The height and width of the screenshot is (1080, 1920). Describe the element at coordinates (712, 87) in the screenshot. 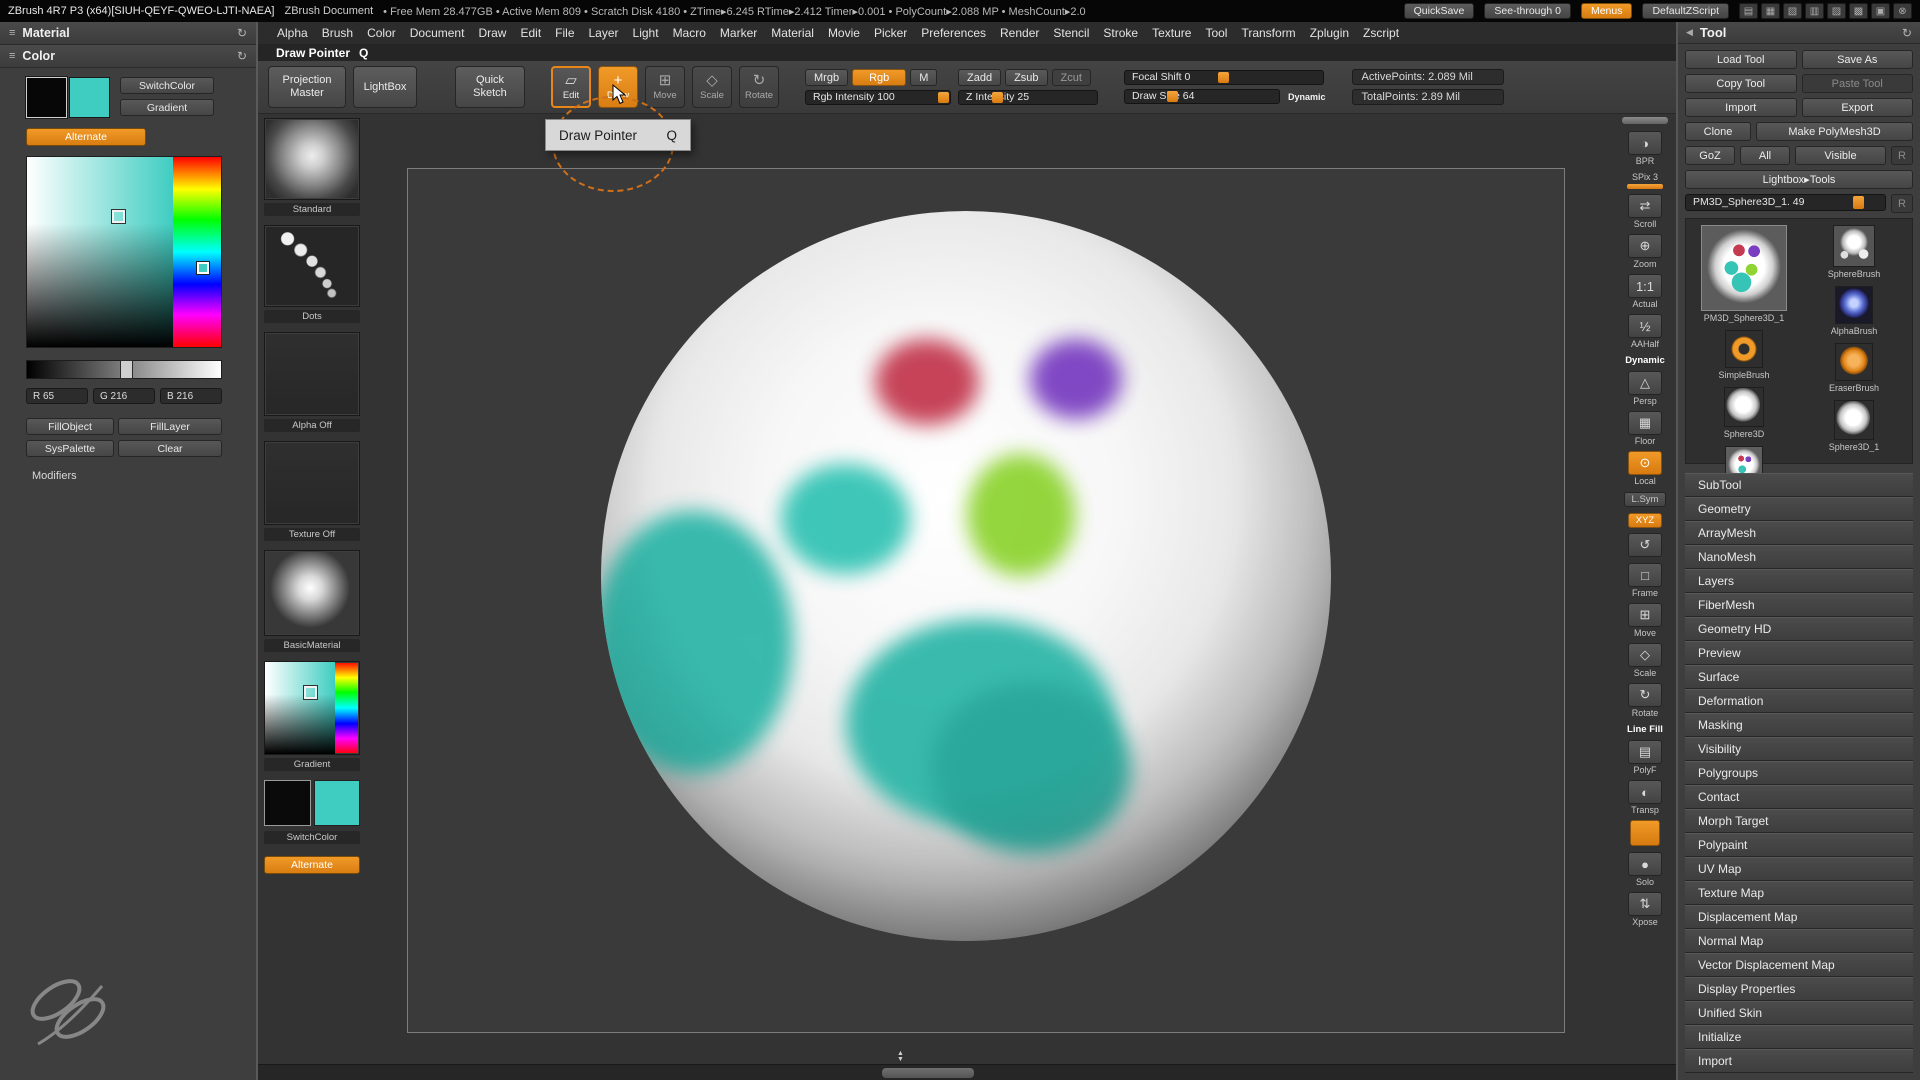

I see `scale-button: ◇ Scale` at that location.